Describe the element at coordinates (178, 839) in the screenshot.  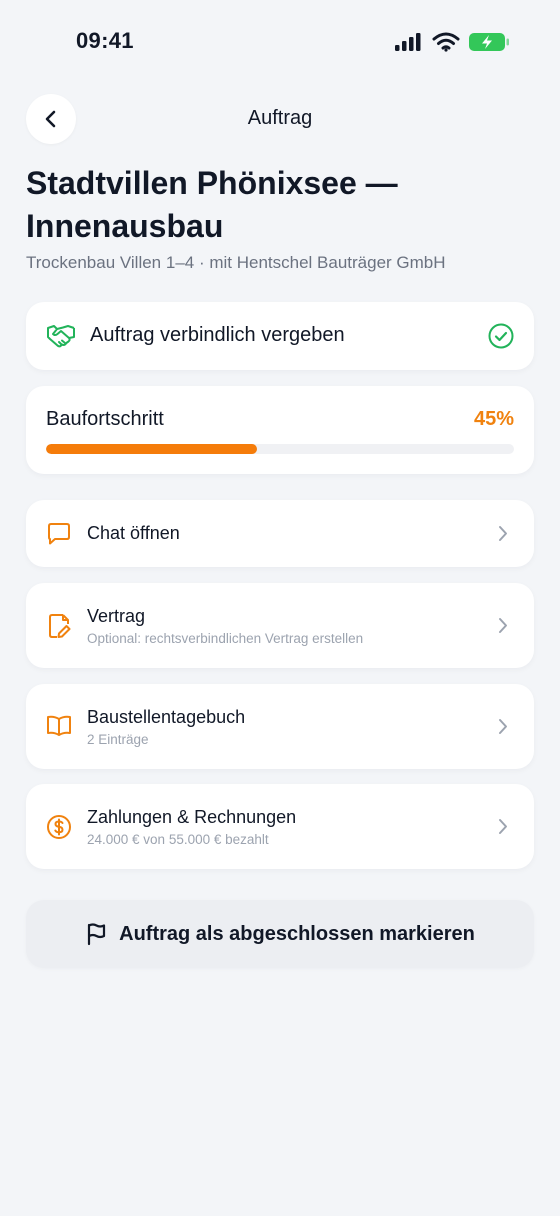
I see `payments-subtitle: 24.000 € von 55.000 € bezahlt` at that location.